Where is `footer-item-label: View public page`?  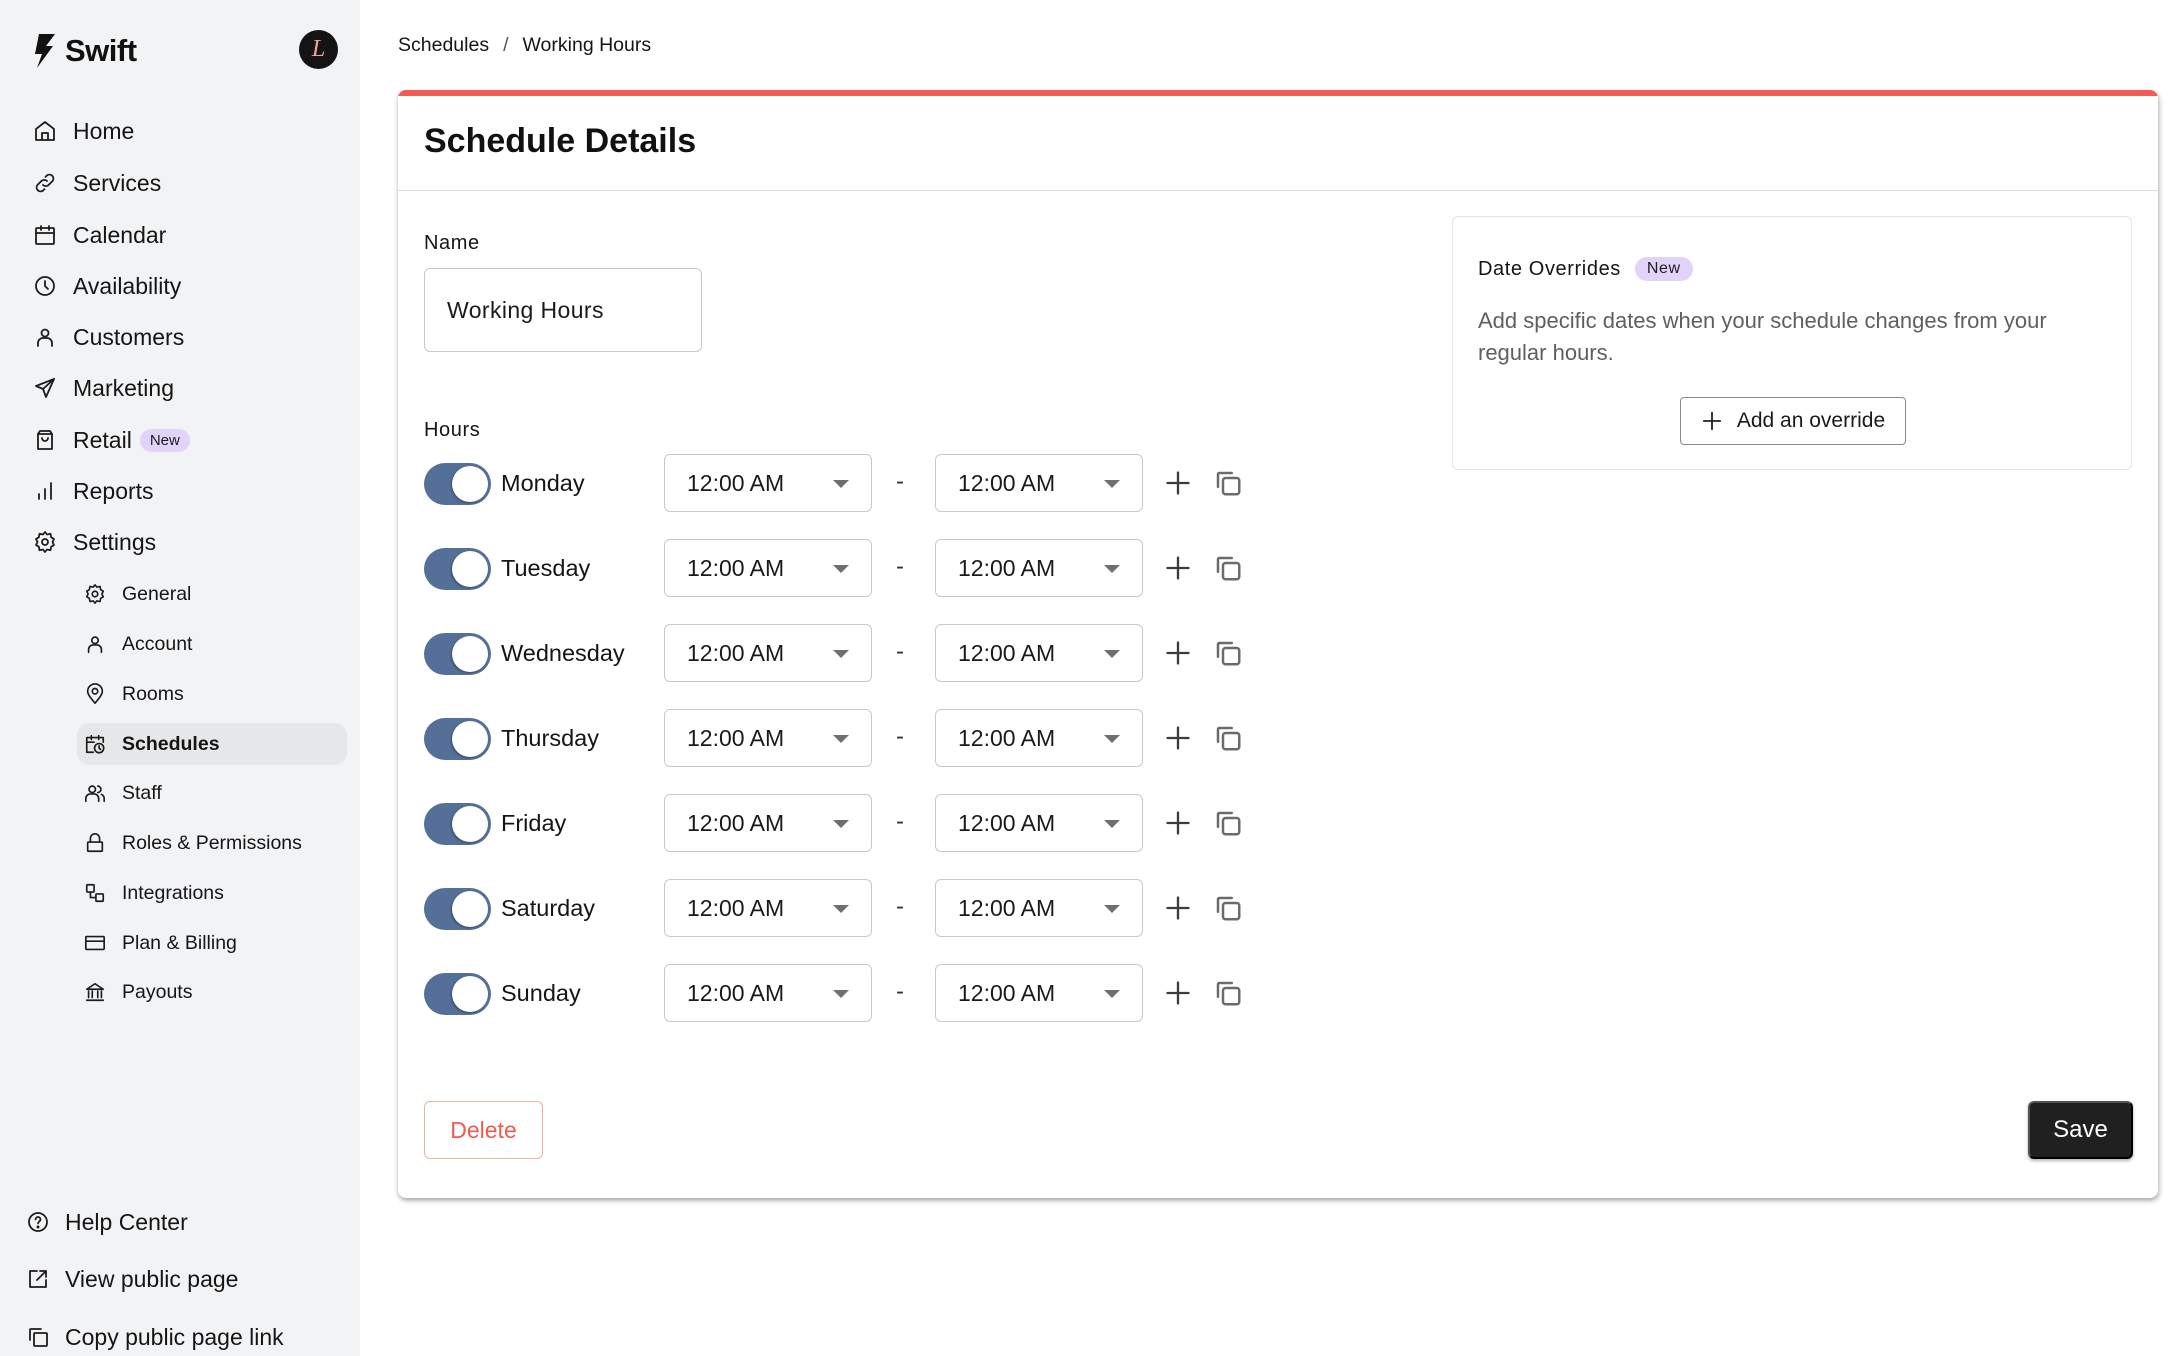
footer-item-label: View public page is located at coordinates (152, 1278).